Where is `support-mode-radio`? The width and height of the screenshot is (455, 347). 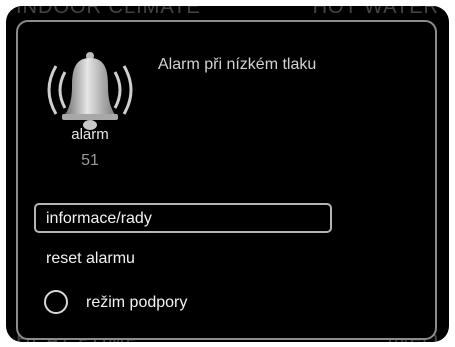 support-mode-radio is located at coordinates (56, 302).